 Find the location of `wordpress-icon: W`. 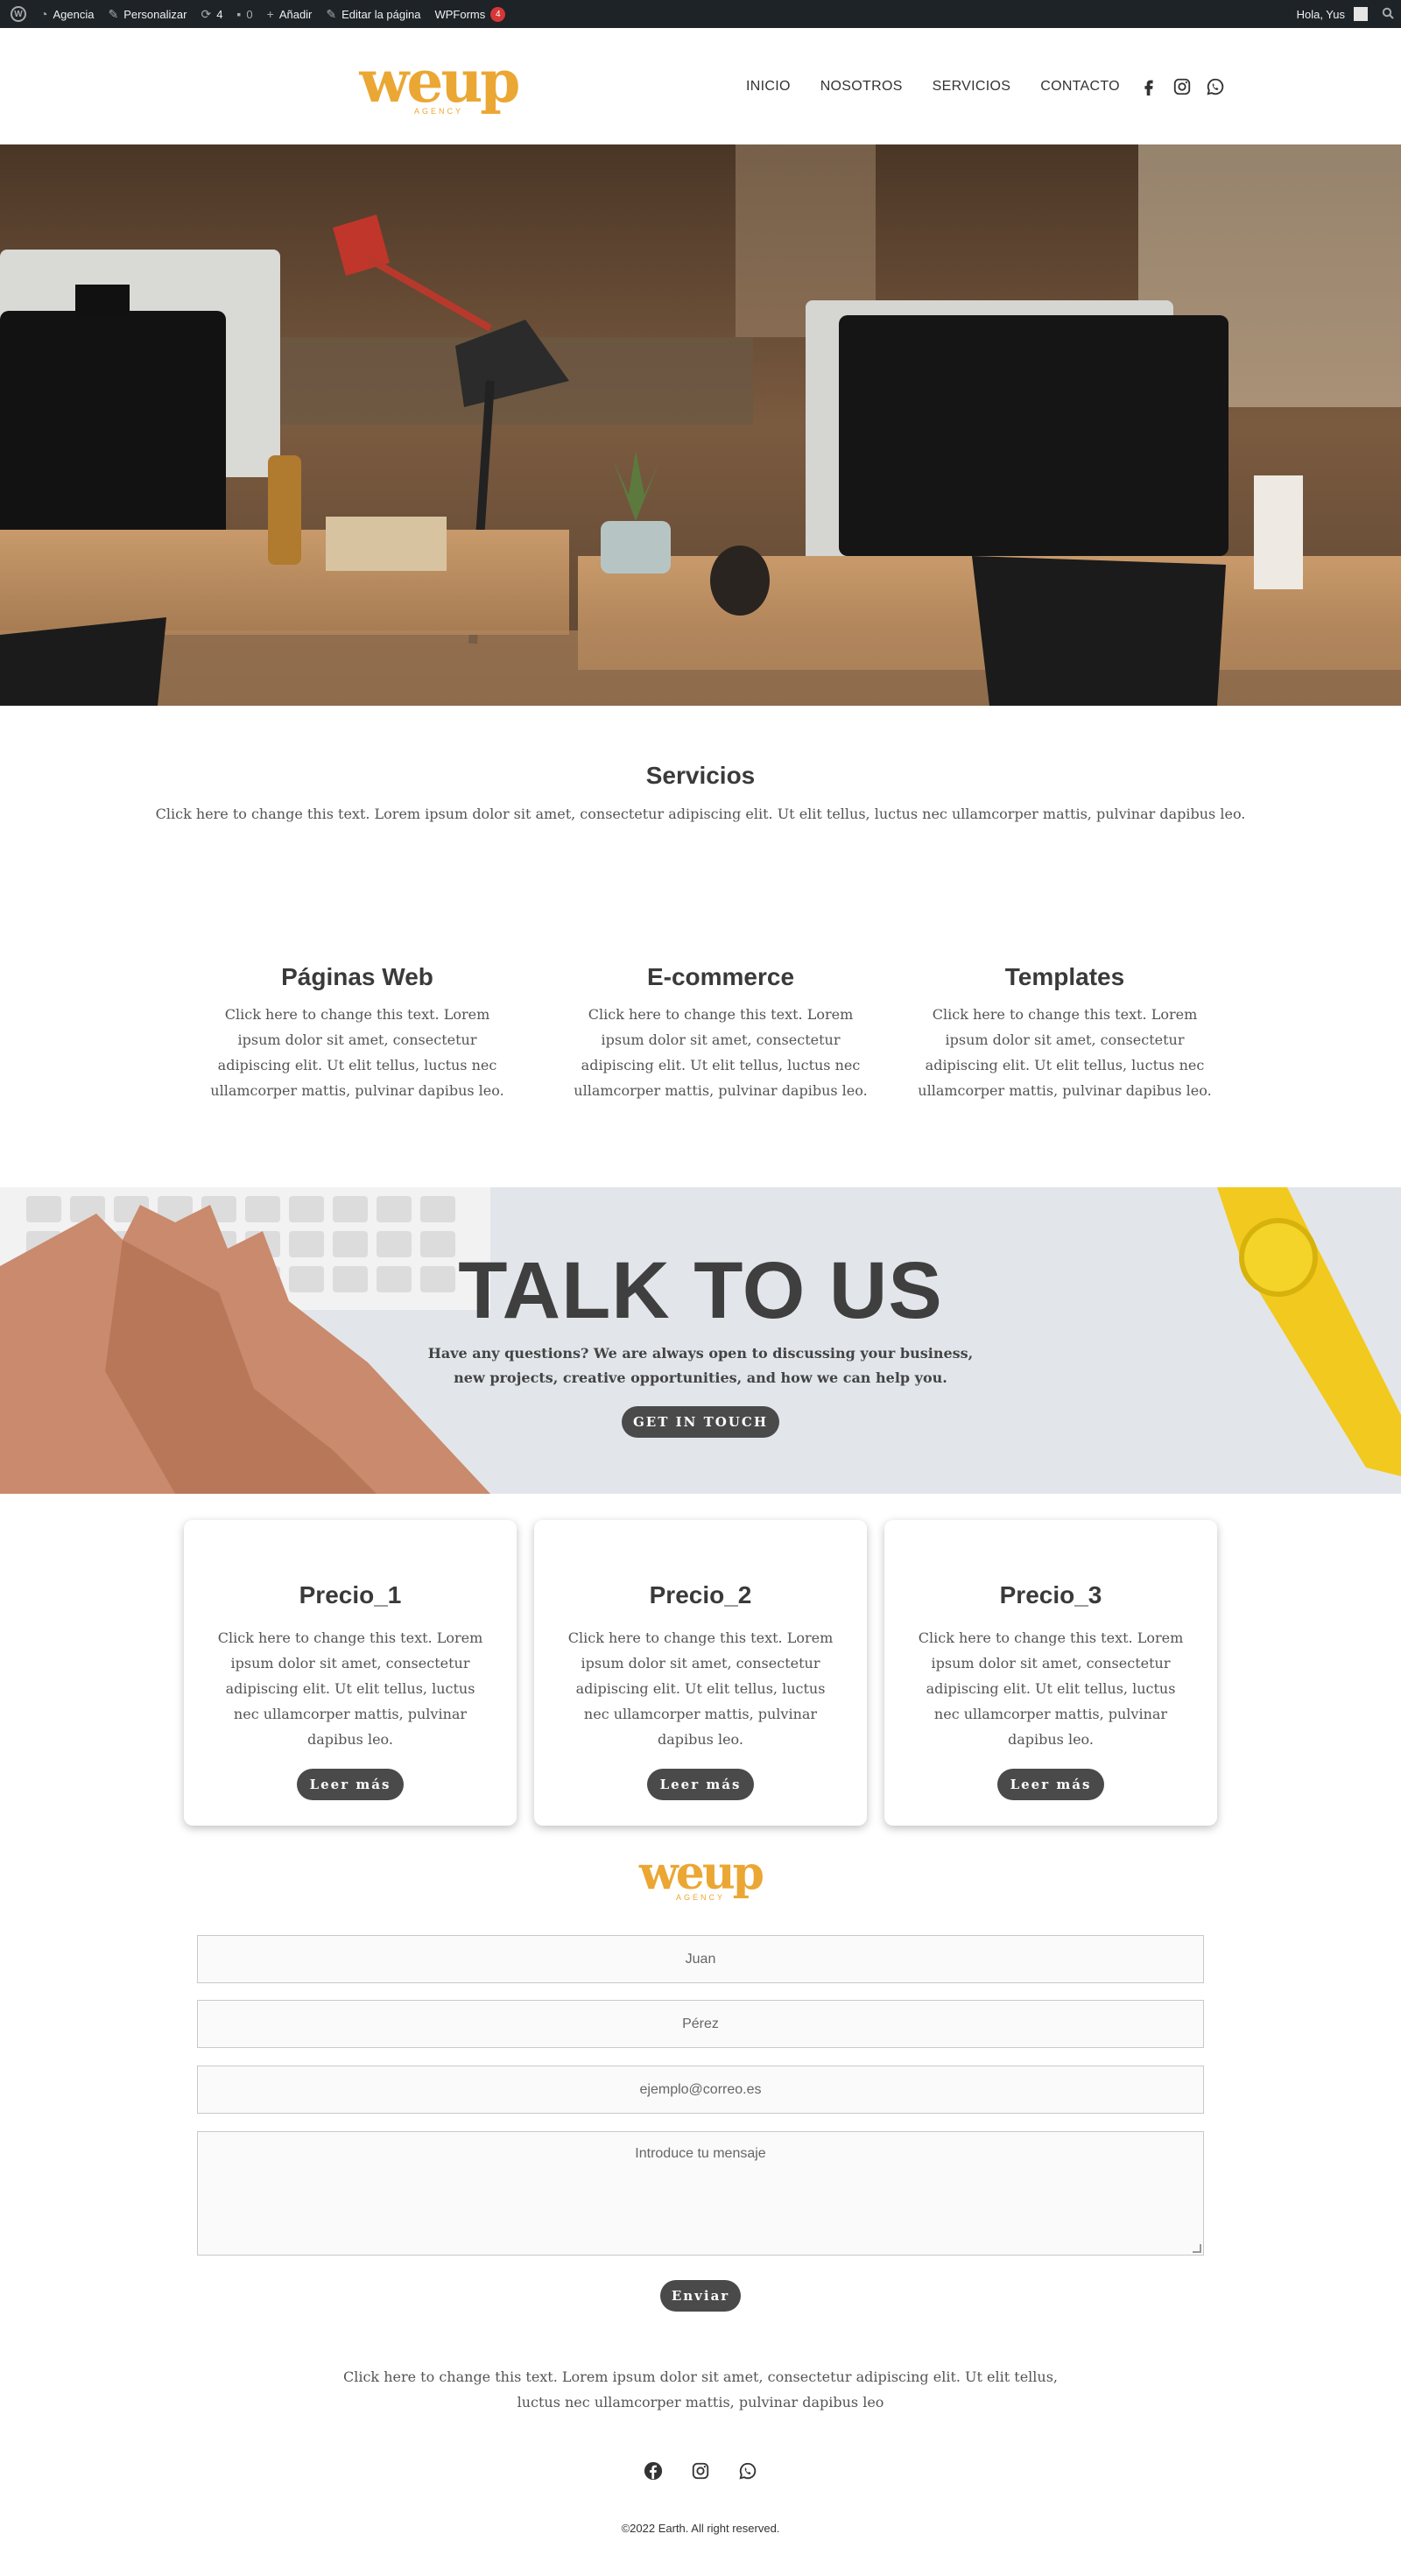

wordpress-icon: W is located at coordinates (18, 14).